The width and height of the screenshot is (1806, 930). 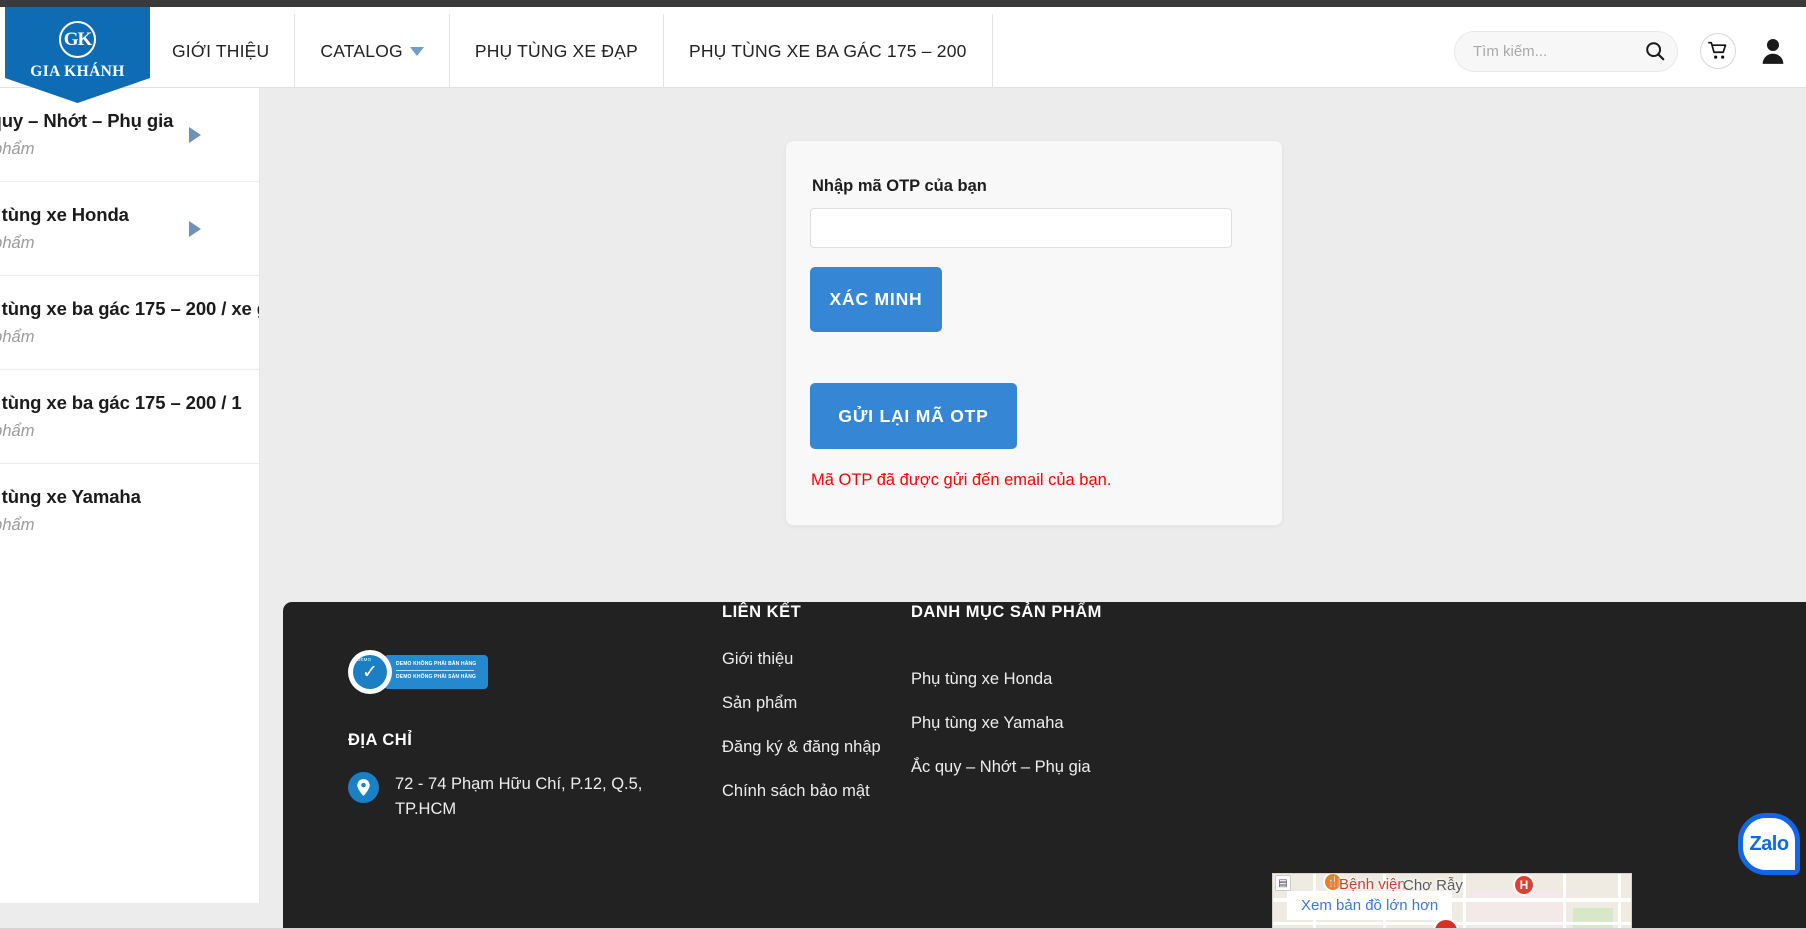 I want to click on footer-category-yamaha: Phụ tùng xe Yamaha, so click(x=1001, y=723).